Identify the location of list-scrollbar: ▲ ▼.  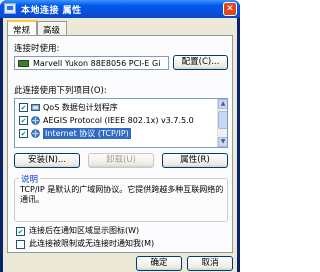
(222, 123).